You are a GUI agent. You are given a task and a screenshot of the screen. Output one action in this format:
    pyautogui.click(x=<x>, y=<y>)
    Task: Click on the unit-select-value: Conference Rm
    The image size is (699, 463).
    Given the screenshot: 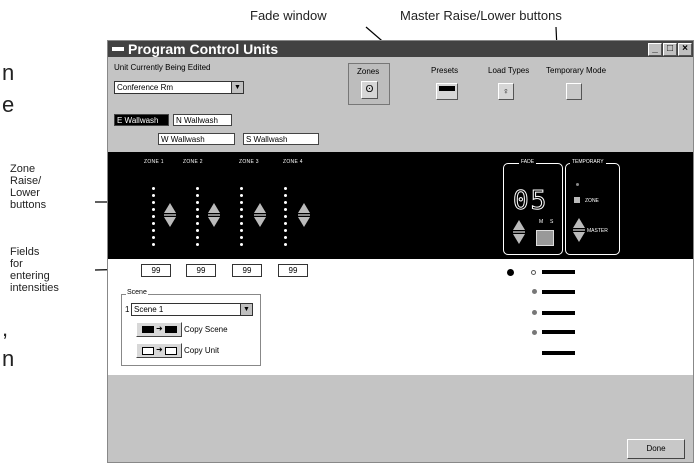 What is the action you would take?
    pyautogui.click(x=145, y=87)
    